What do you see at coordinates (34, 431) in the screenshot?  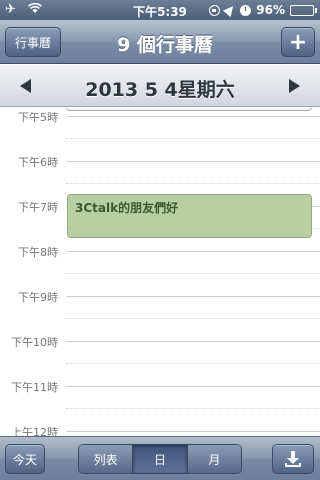 I see `hour-label: 上午12時` at bounding box center [34, 431].